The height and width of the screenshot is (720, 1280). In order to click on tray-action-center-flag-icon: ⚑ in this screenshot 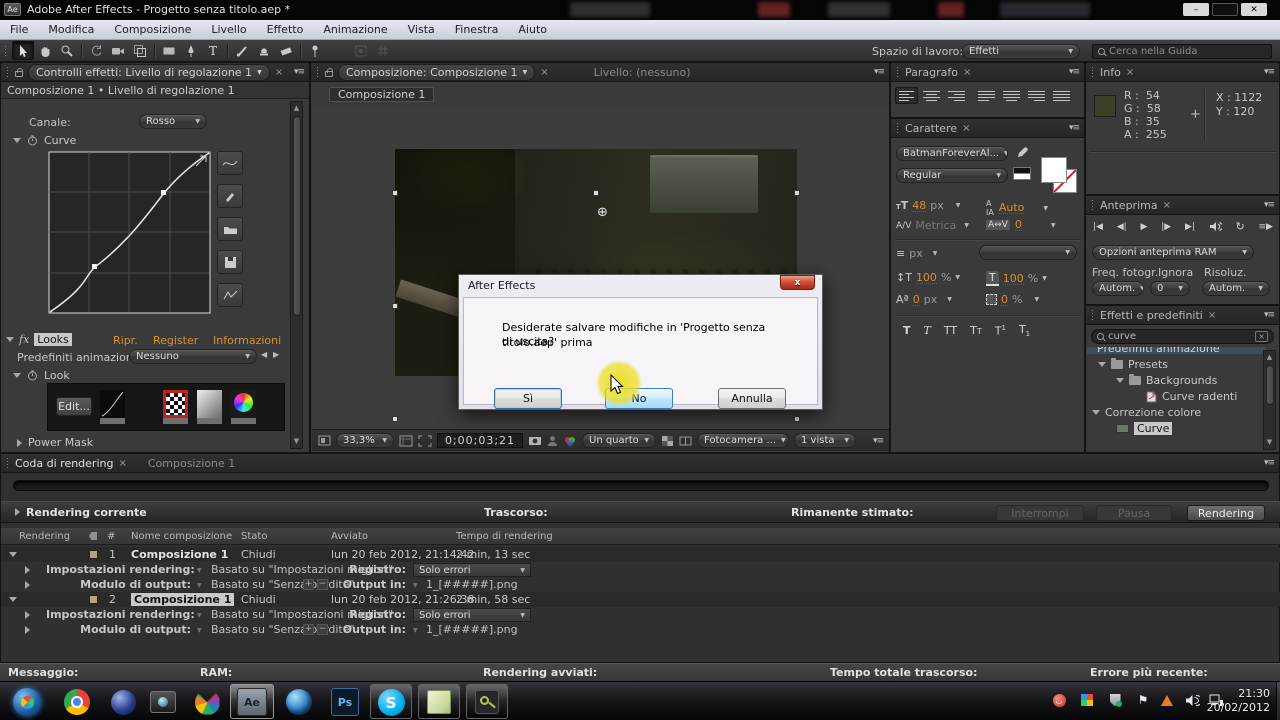, I will do `click(1143, 700)`.